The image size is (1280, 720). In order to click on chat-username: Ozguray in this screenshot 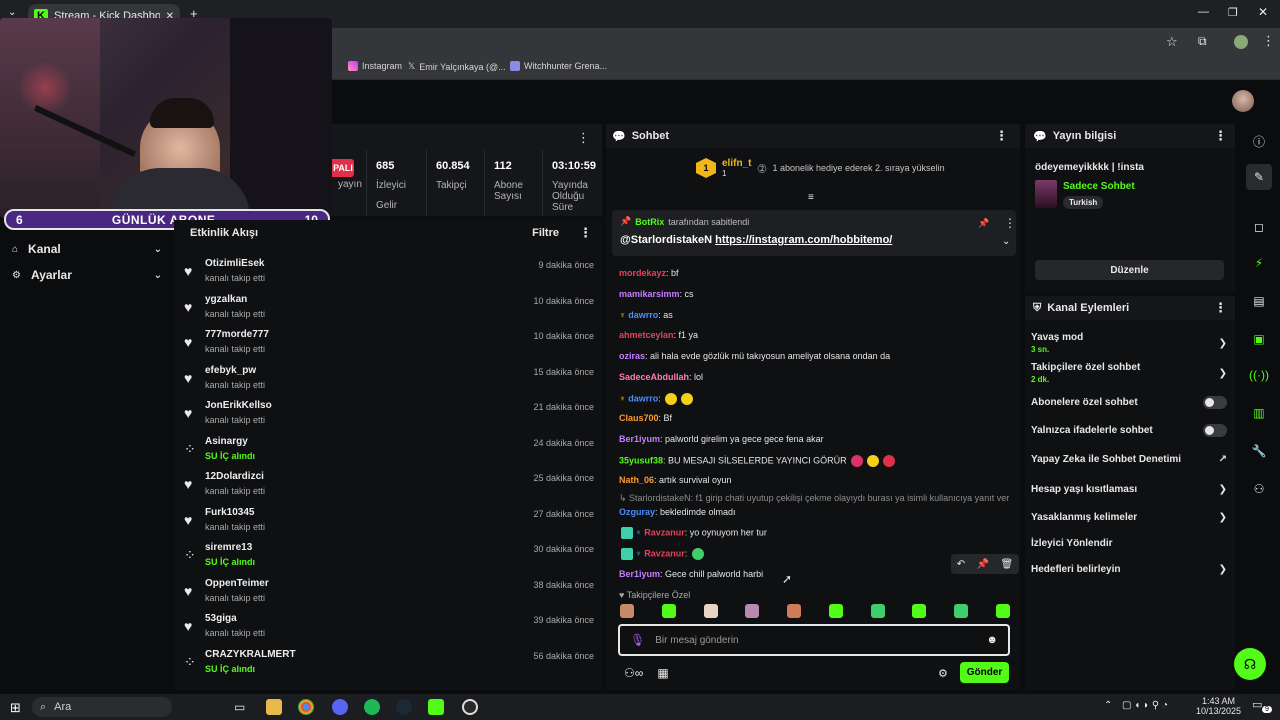, I will do `click(637, 512)`.